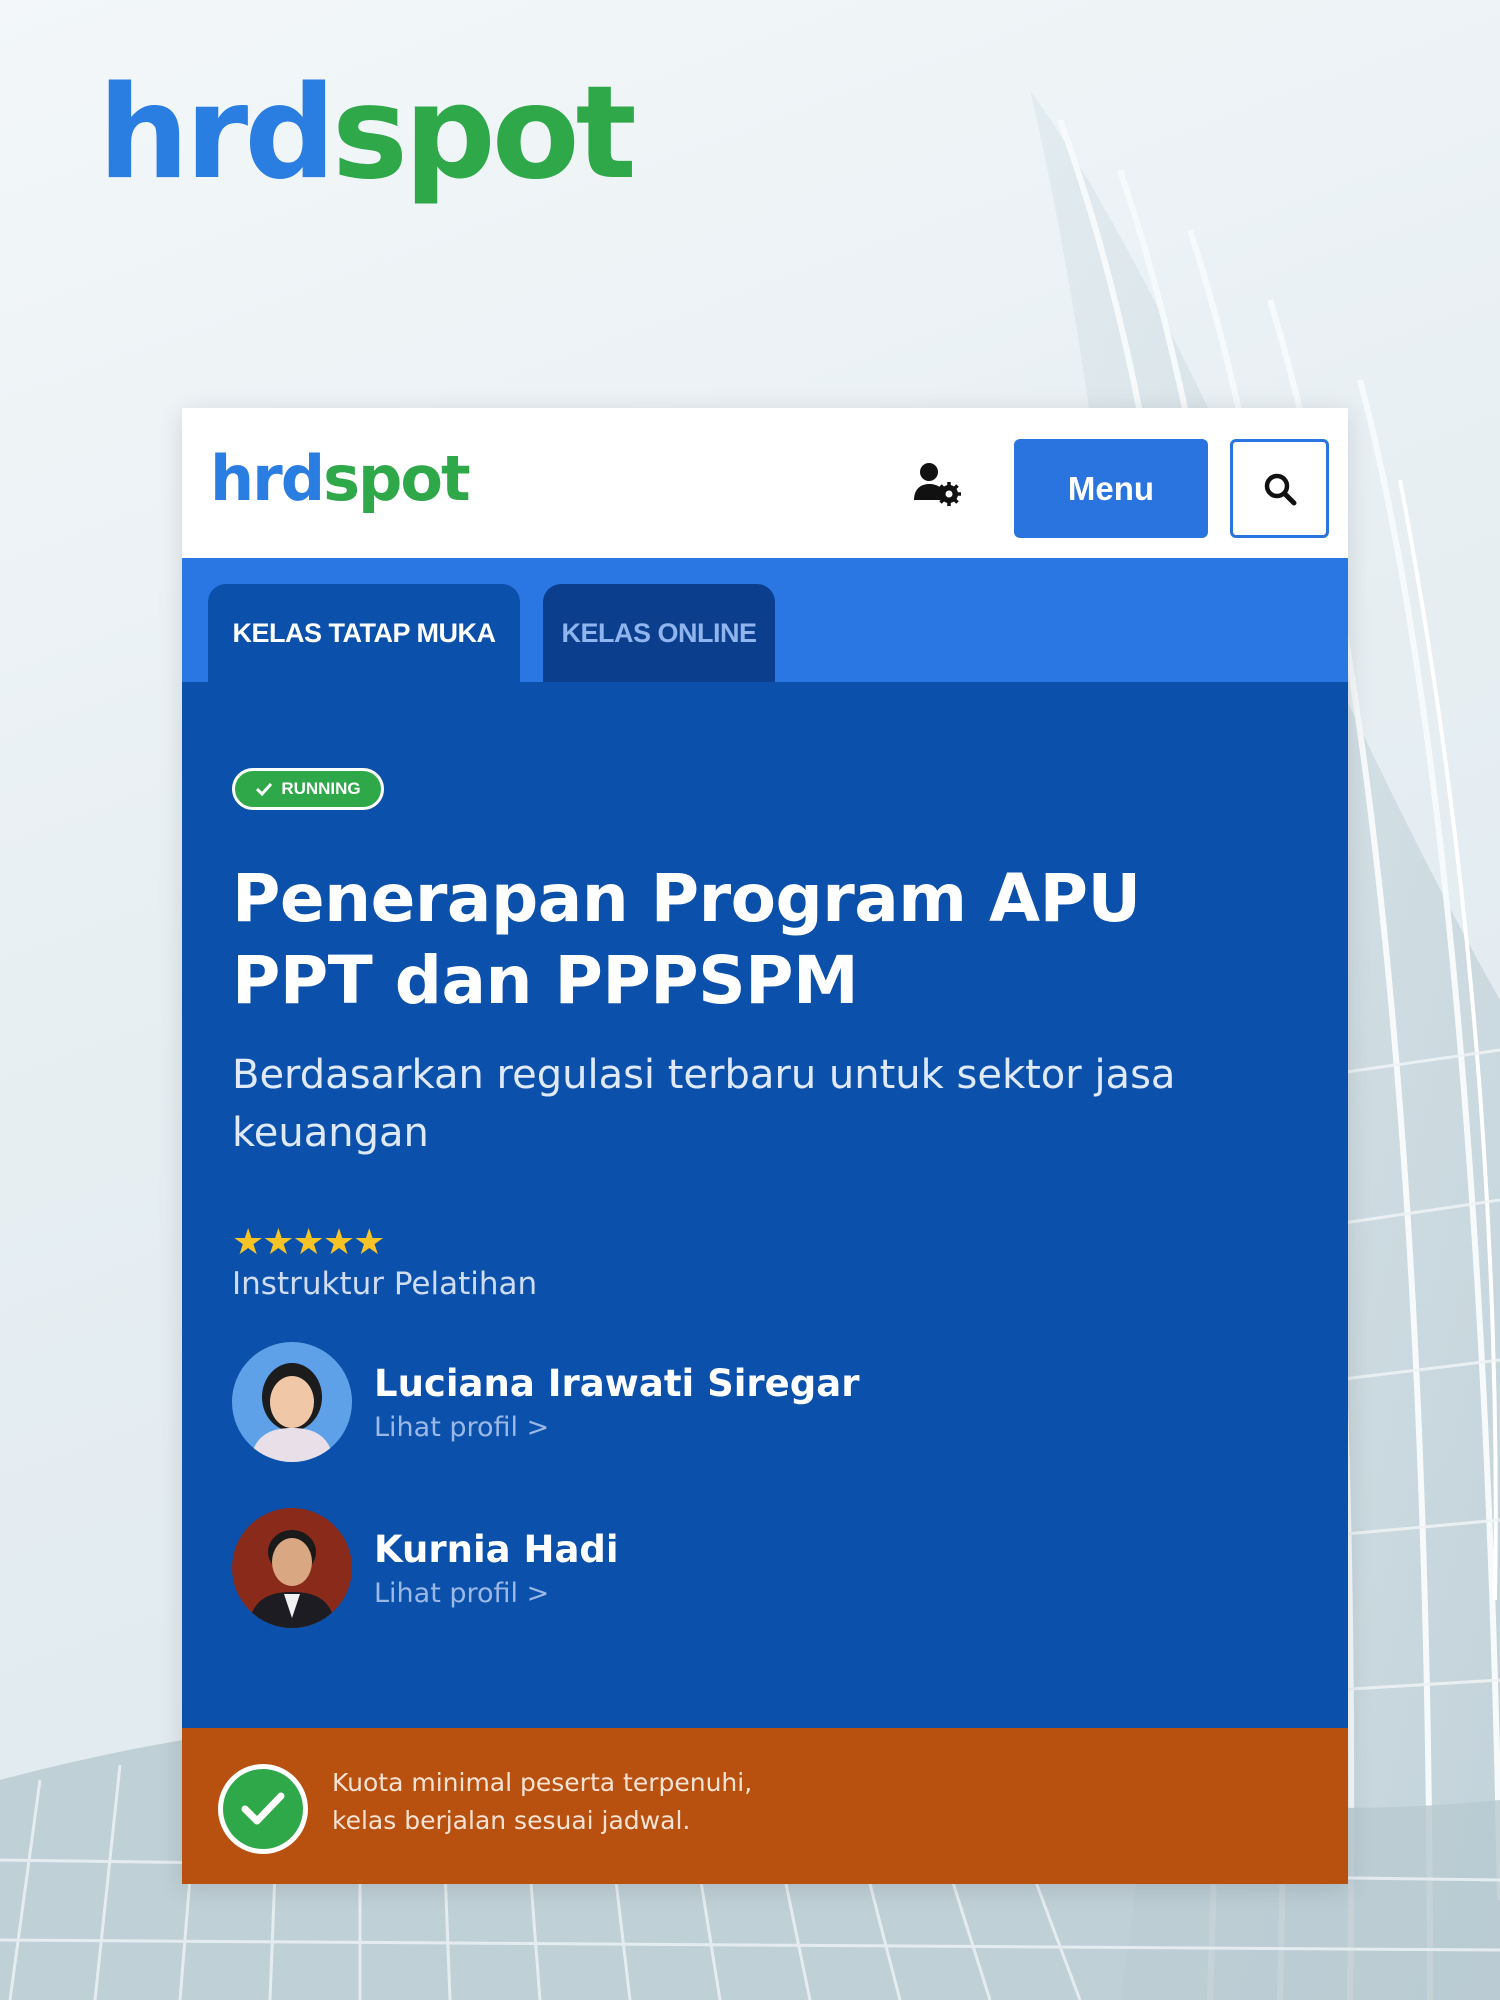 The image size is (1500, 2000). Describe the element at coordinates (264, 789) in the screenshot. I see `check-icon` at that location.